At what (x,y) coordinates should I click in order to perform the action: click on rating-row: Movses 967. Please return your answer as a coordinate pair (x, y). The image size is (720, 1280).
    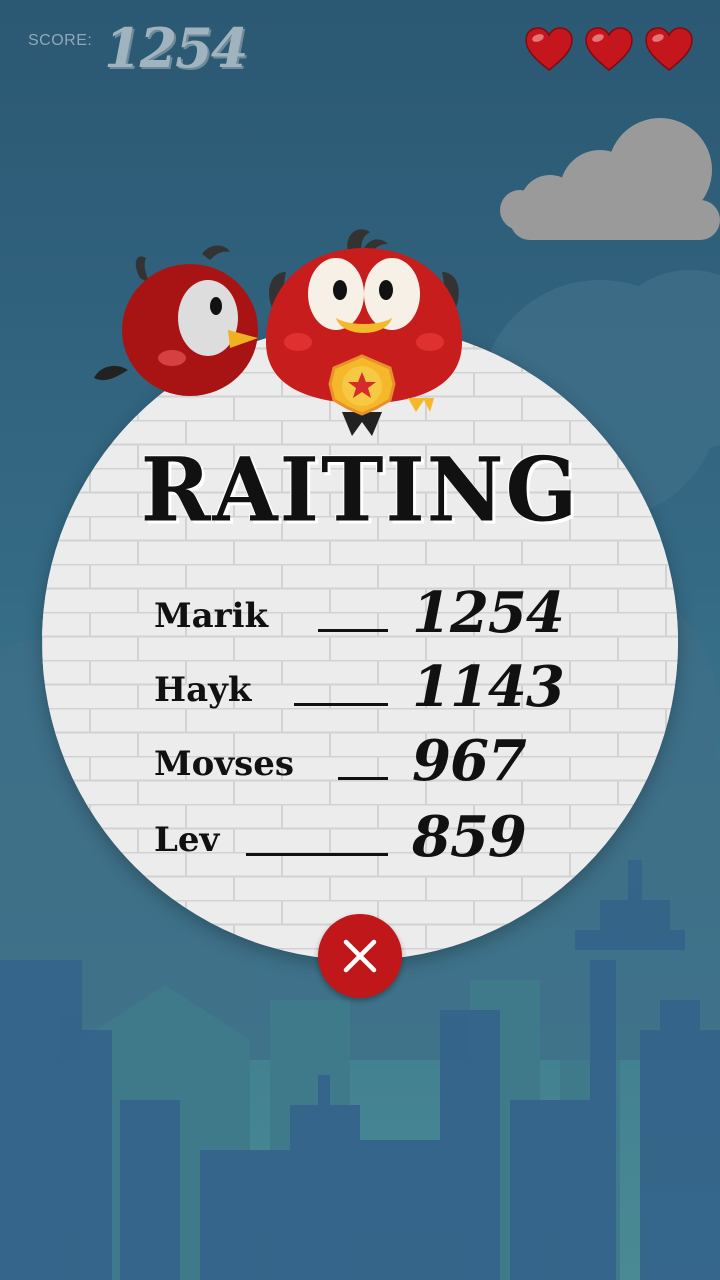
    Looking at the image, I should click on (374, 761).